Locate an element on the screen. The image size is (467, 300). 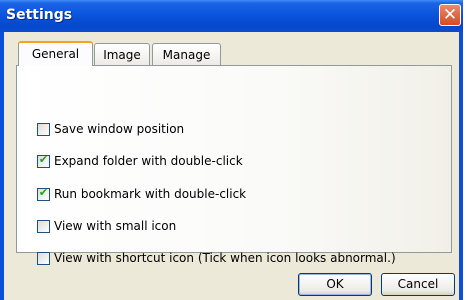
ok-button: OK is located at coordinates (335, 284).